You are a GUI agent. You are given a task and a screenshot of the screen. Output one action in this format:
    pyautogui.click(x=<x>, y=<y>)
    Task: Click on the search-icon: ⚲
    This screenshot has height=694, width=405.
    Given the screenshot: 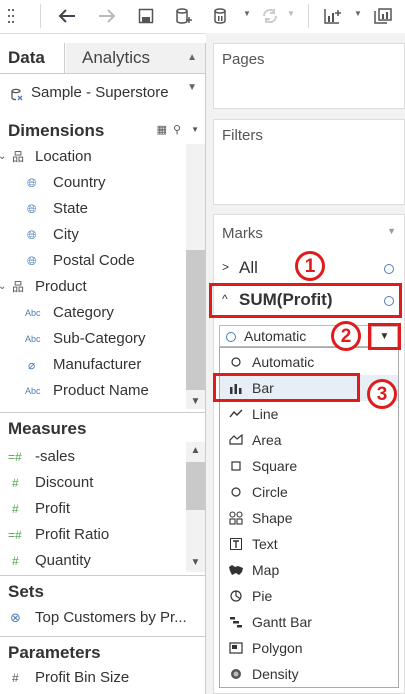 What is the action you would take?
    pyautogui.click(x=177, y=129)
    